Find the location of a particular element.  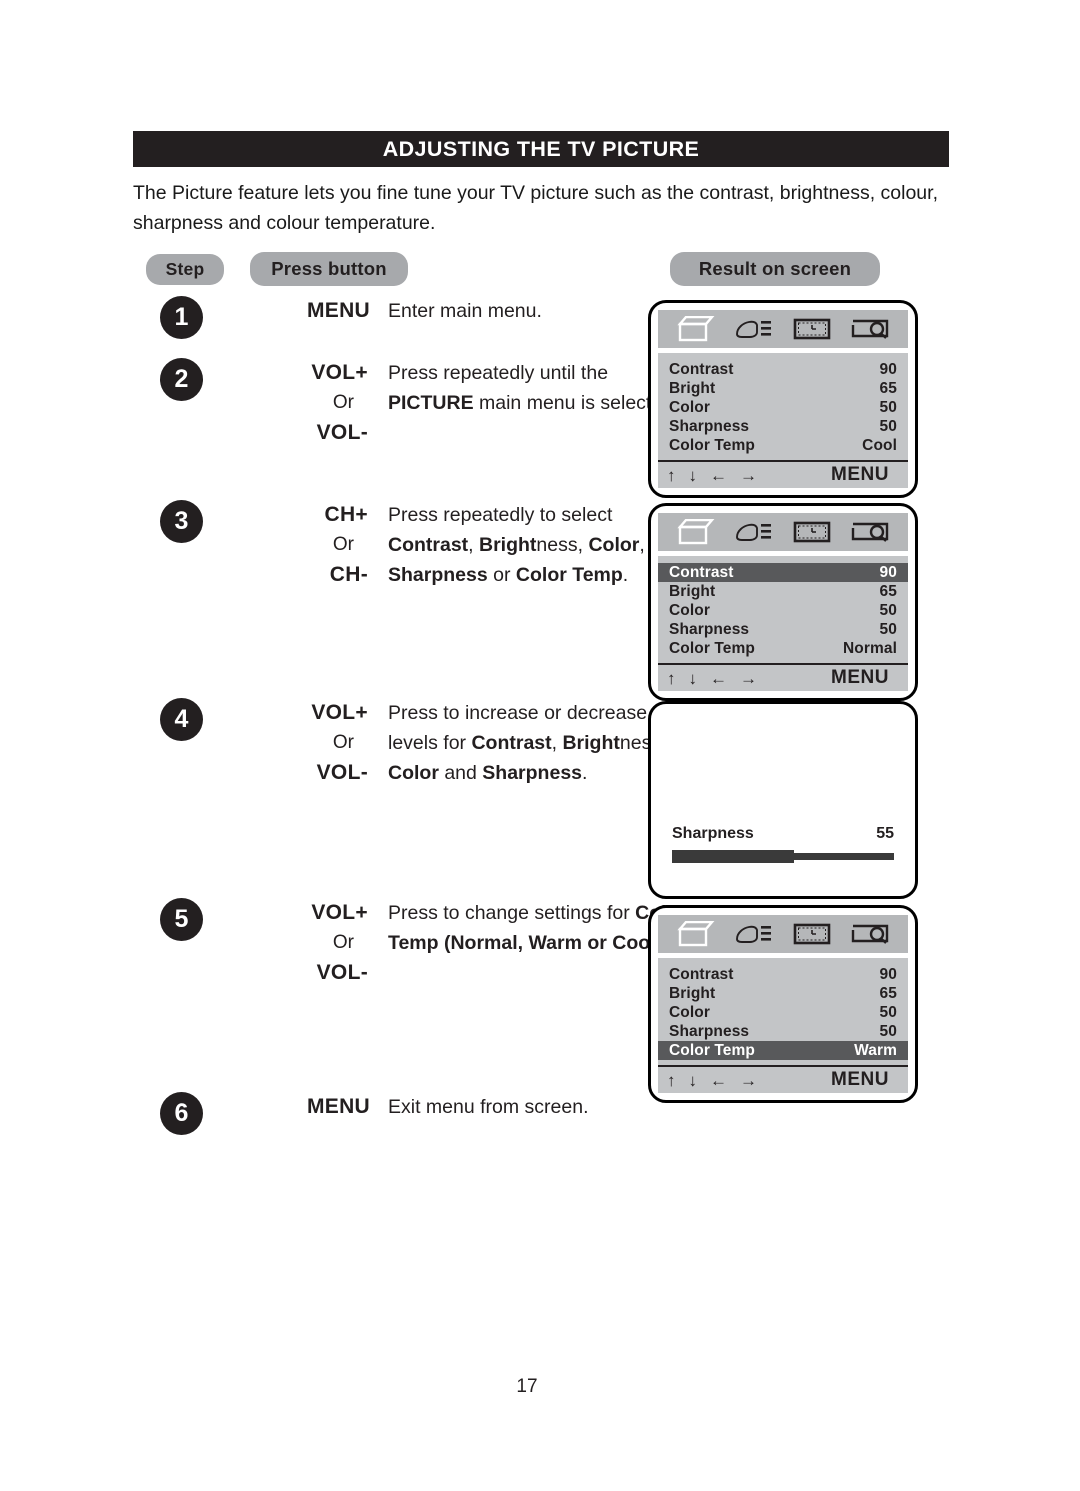

step-number-badge: 2 is located at coordinates (181, 379).